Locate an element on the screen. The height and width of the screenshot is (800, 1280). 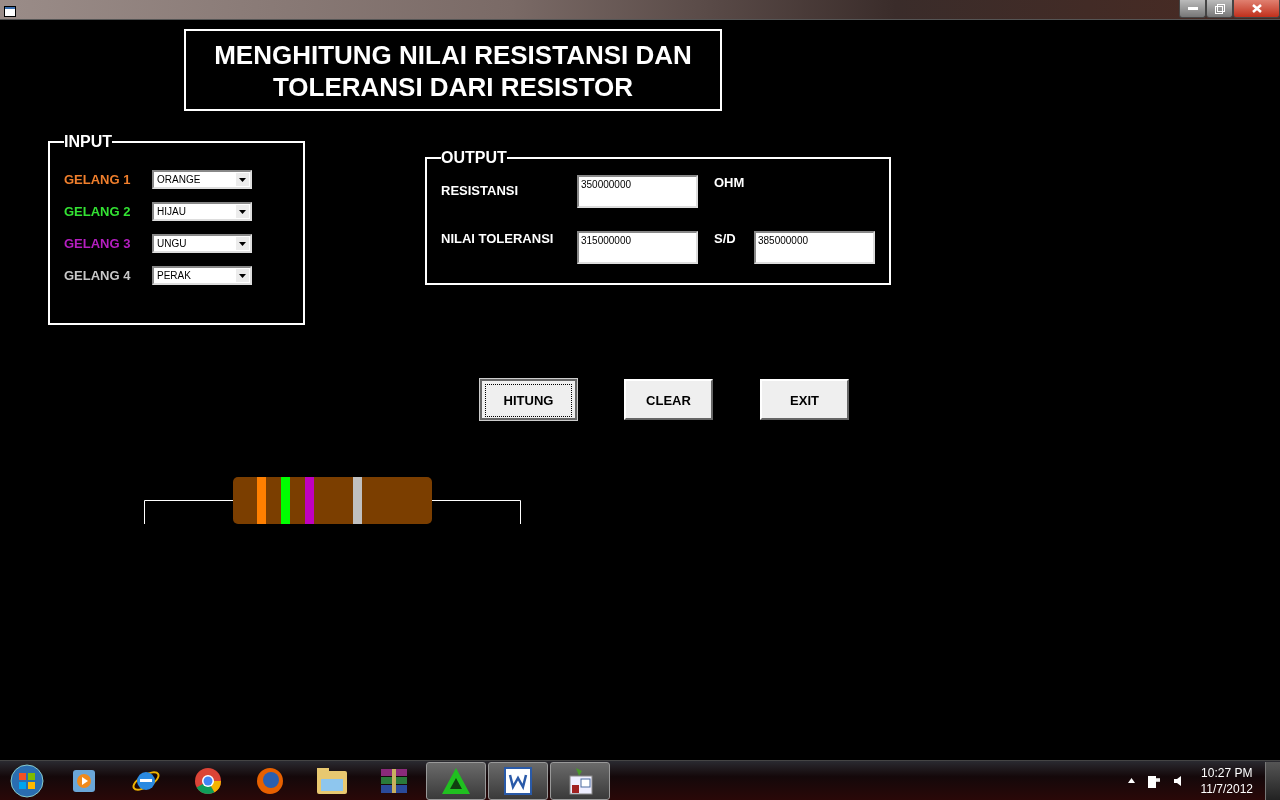
action-button: HITUNG is located at coordinates (528, 399).